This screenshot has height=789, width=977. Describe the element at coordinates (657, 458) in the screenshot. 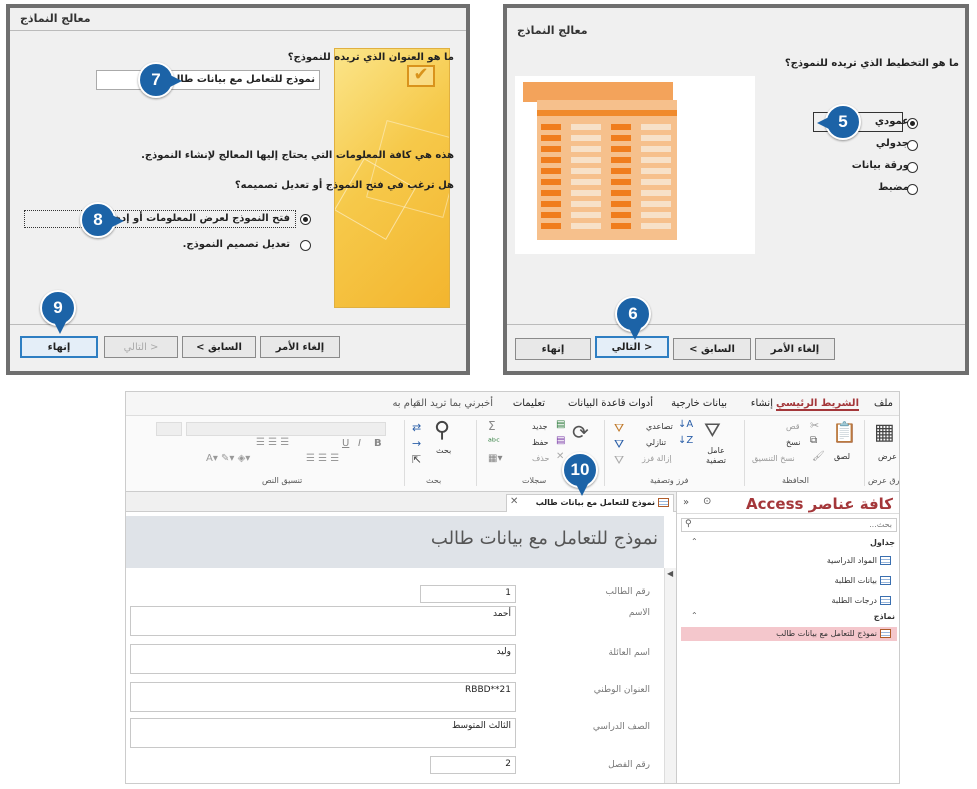

I see `remove-sort-label: إزالة فرز` at that location.